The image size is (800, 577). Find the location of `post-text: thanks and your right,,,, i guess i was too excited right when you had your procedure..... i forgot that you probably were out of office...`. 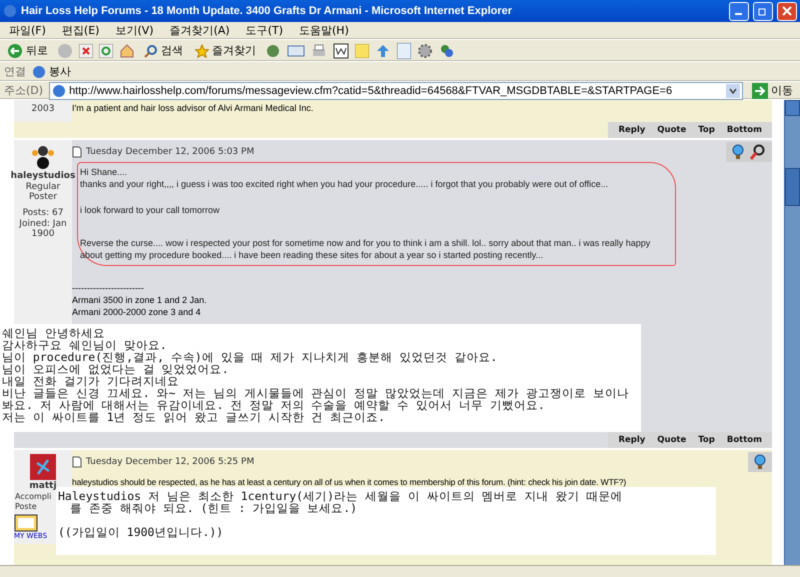

post-text: thanks and your right,,,, i guess i was too excited right when you had your procedure..... i forgot that you probably were out of office... is located at coordinates (345, 184).